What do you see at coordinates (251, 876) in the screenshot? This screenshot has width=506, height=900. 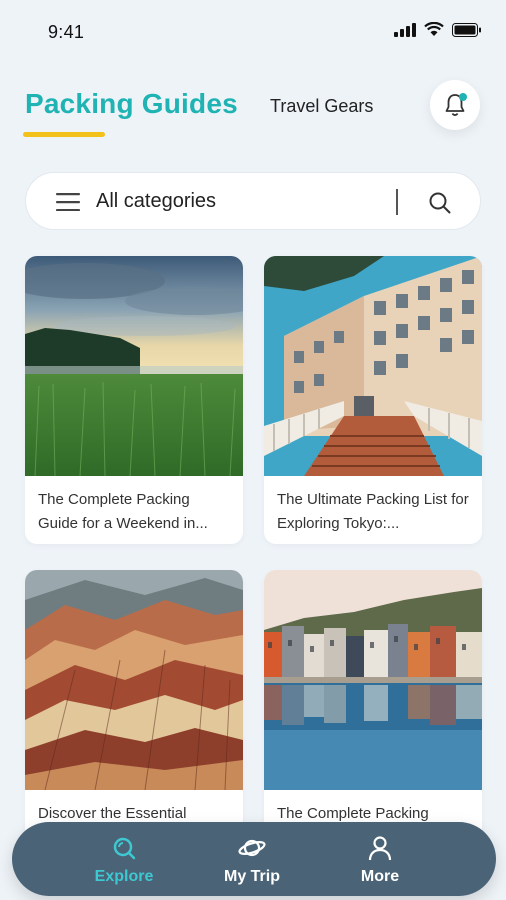 I see `nav-label: My Trip` at bounding box center [251, 876].